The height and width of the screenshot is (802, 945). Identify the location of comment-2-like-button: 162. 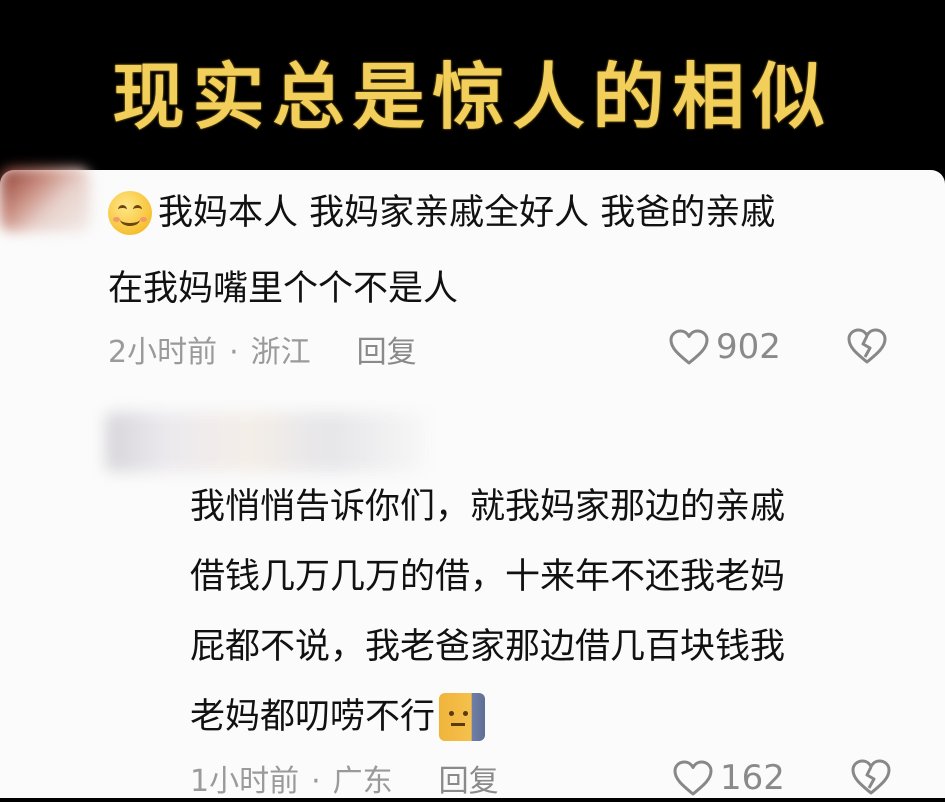
(728, 778).